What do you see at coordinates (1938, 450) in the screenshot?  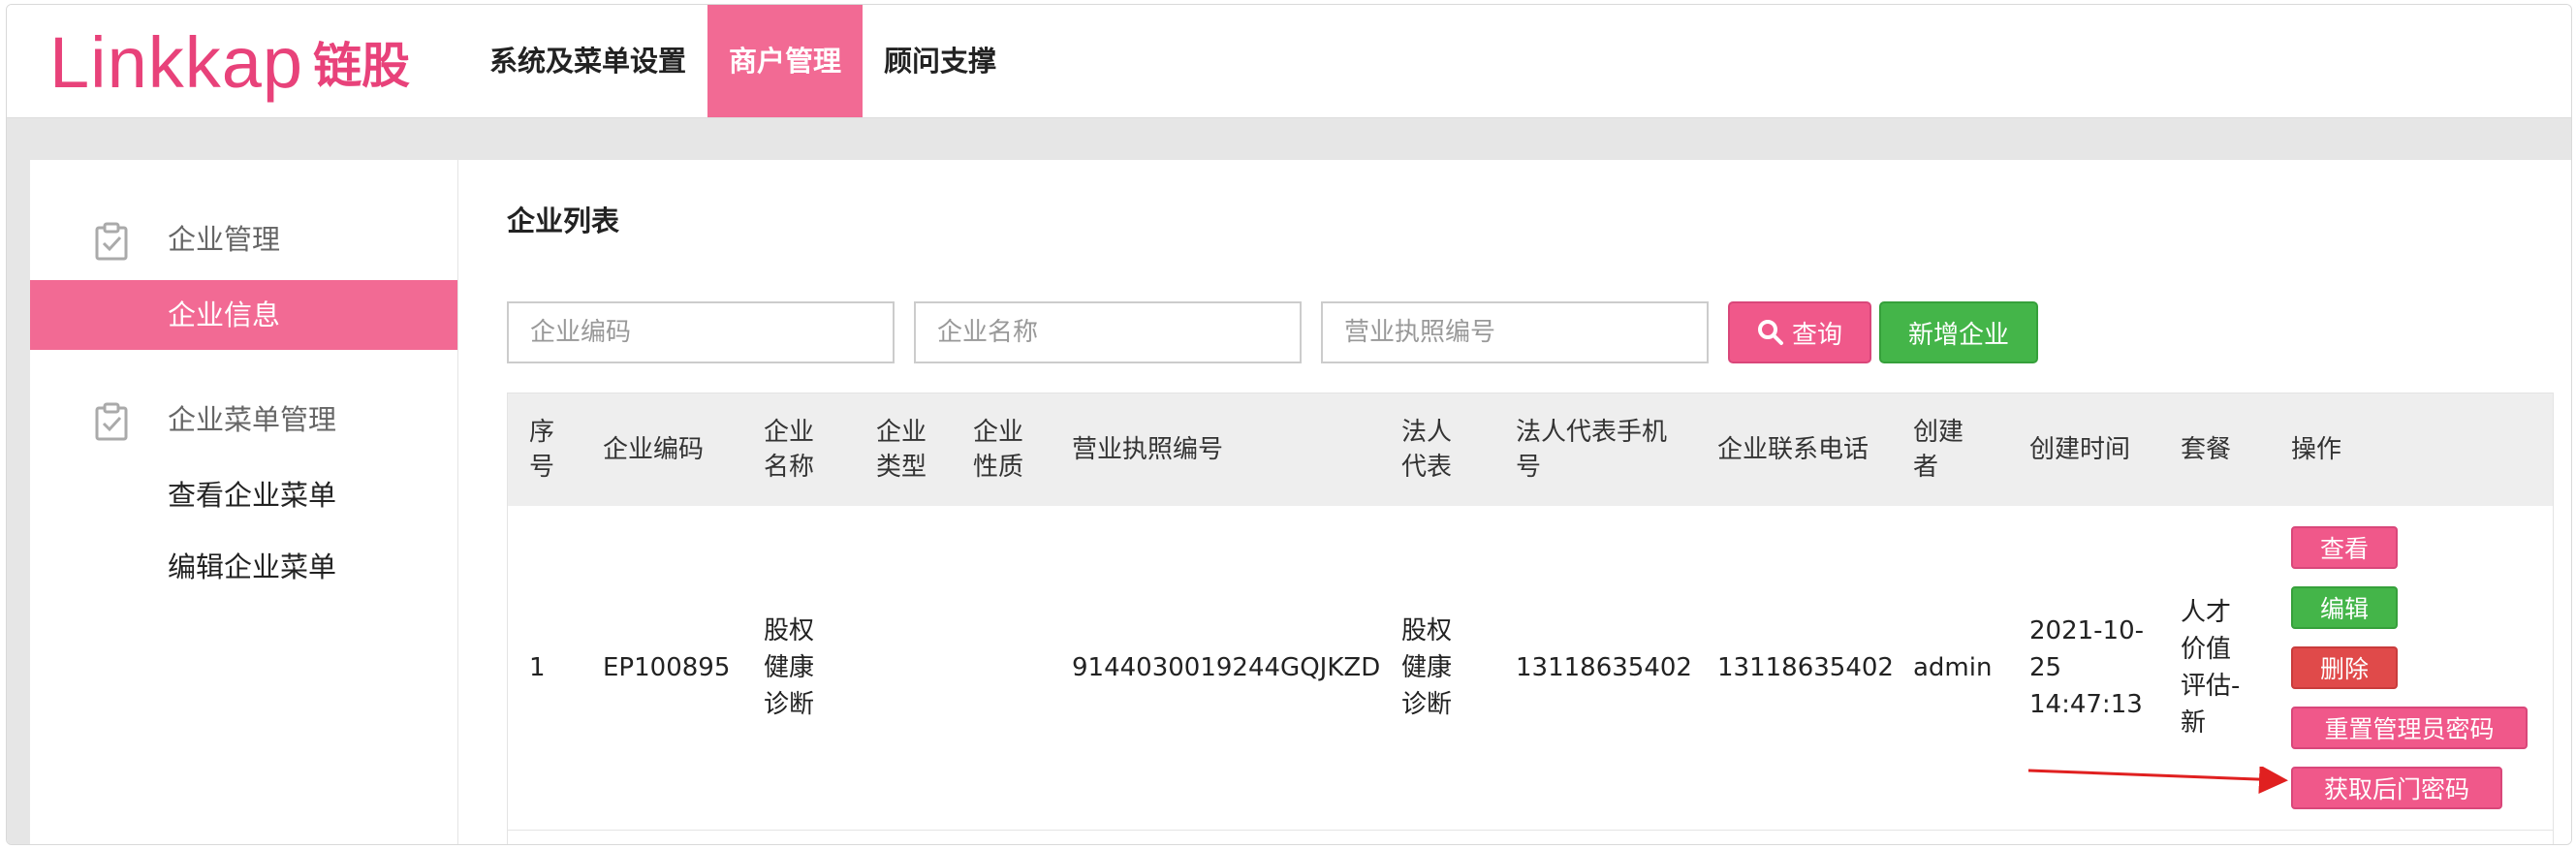 I see `th-creator: 创建 者` at bounding box center [1938, 450].